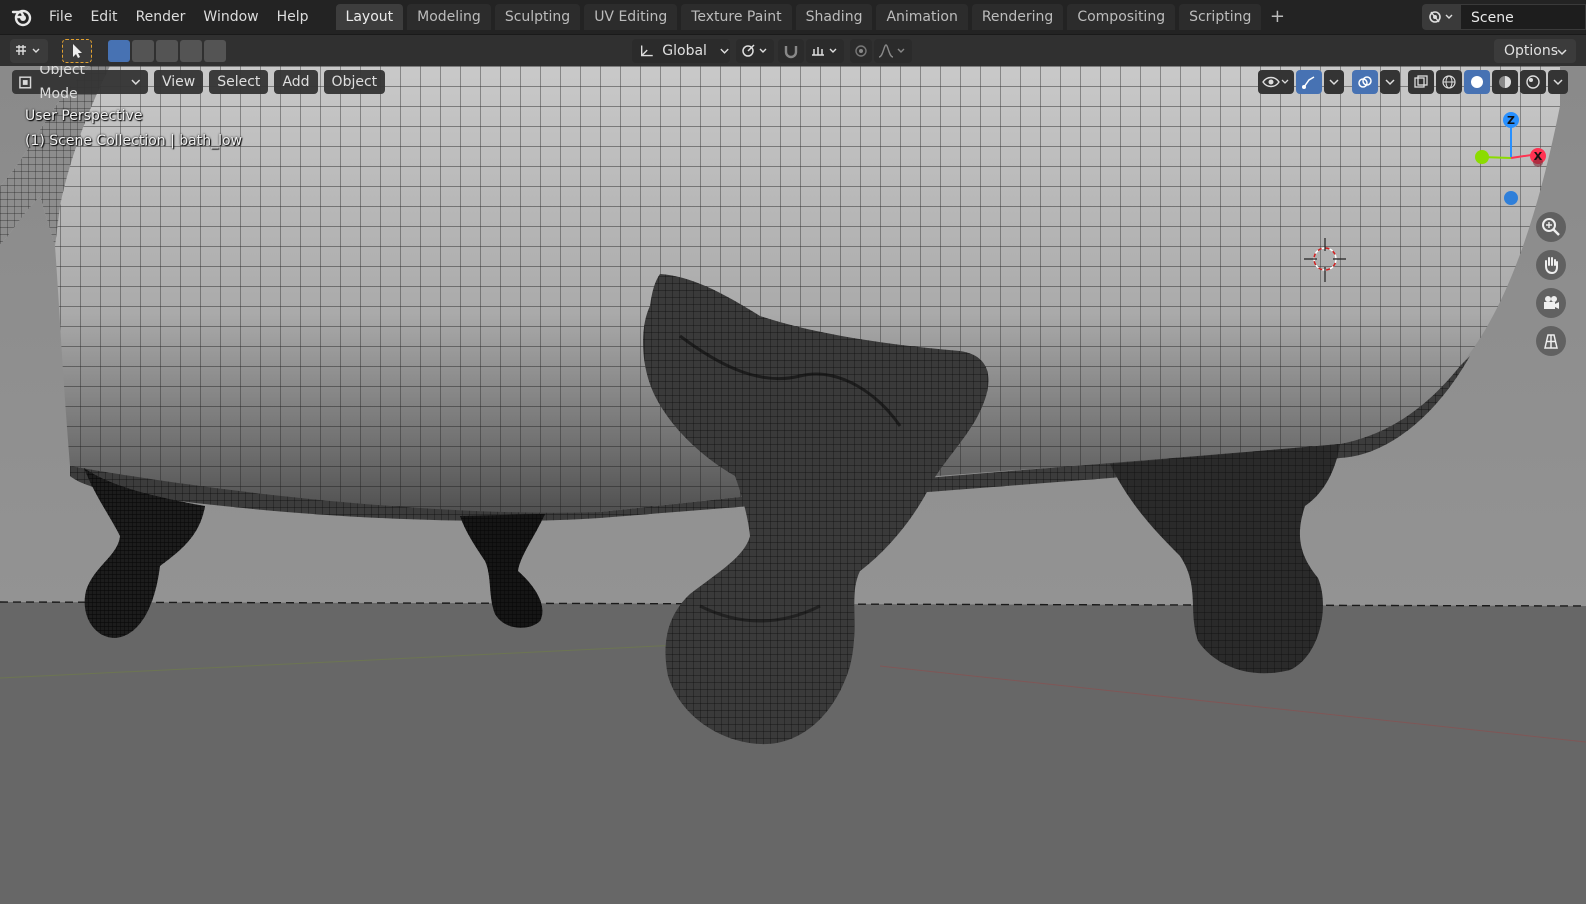 Image resolution: width=1586 pixels, height=904 pixels. What do you see at coordinates (631, 17) in the screenshot?
I see `tab-uv-editing: UV Editing` at bounding box center [631, 17].